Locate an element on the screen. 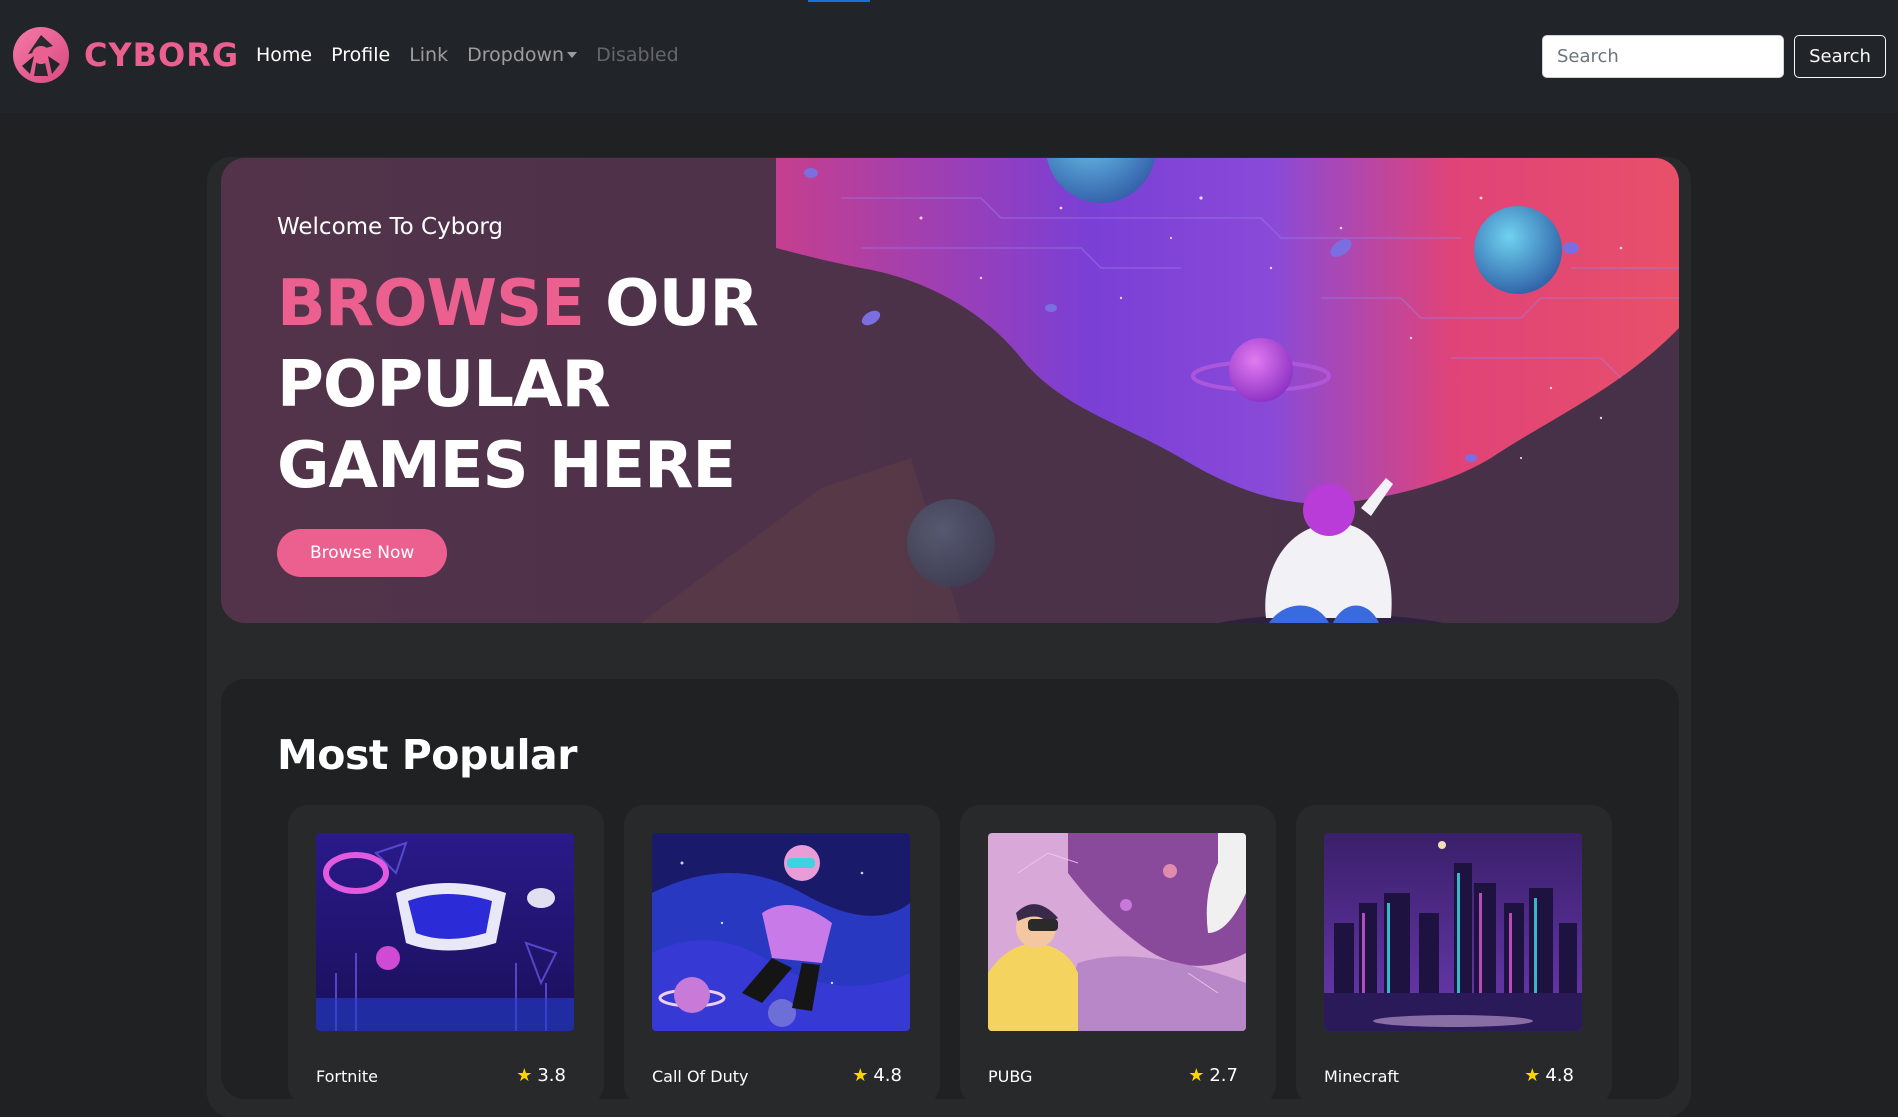  vr-girl-image is located at coordinates (1117, 932).